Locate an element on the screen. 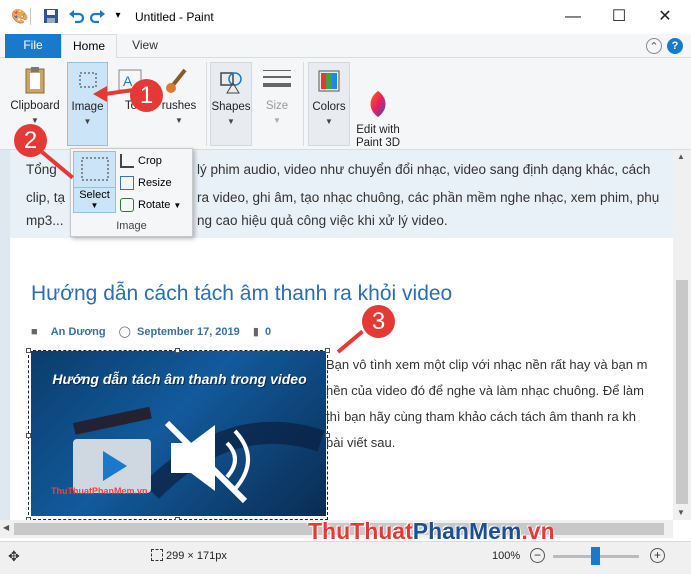  help-icon: ? is located at coordinates (675, 46).